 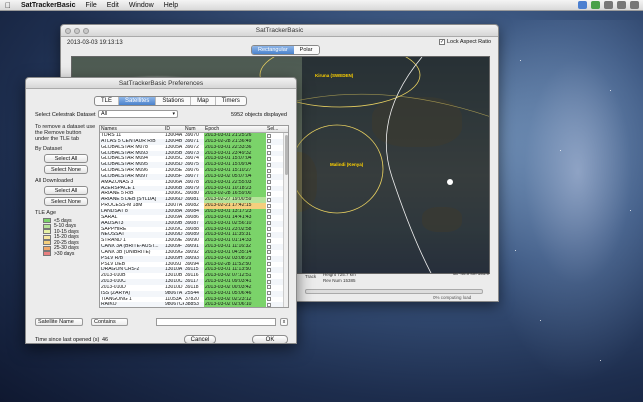 I want to click on sync-icon, so click(x=608, y=5).